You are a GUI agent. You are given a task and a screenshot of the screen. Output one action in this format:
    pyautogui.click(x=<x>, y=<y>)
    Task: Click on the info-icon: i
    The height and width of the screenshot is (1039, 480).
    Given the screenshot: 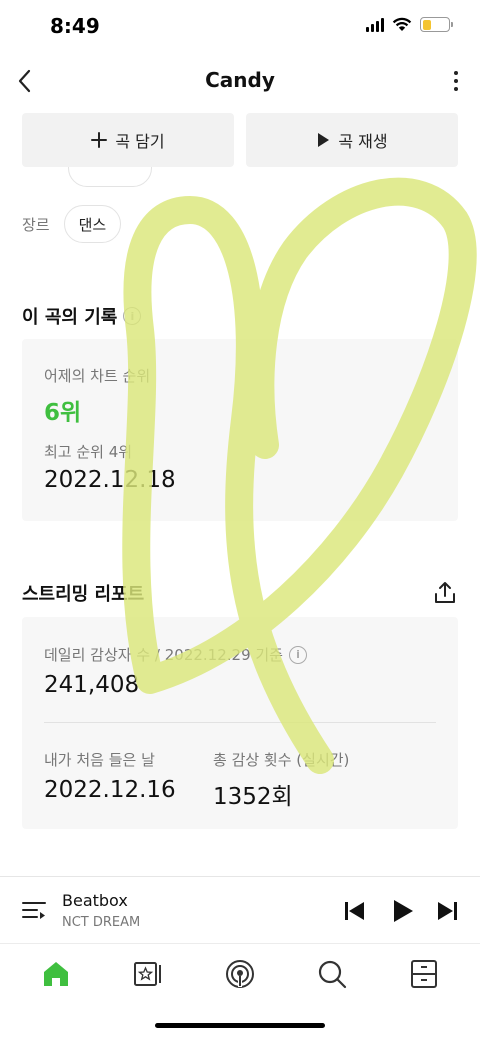 What is the action you would take?
    pyautogui.click(x=132, y=316)
    